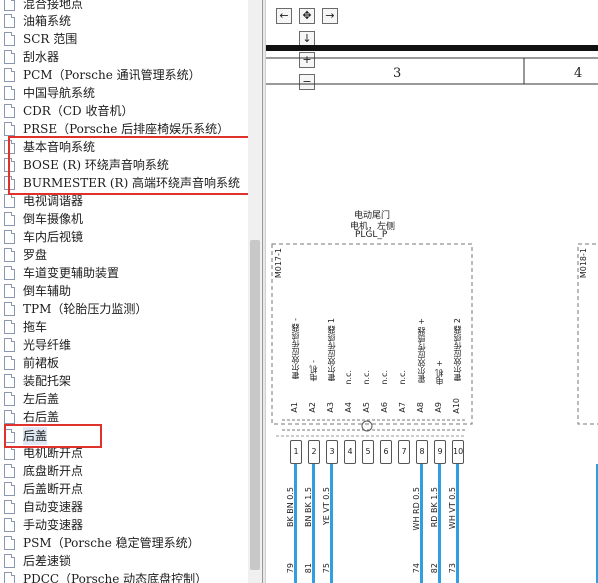 The height and width of the screenshot is (583, 598). What do you see at coordinates (290, 507) in the screenshot?
I see `wire-label: BK BN 0.5` at bounding box center [290, 507].